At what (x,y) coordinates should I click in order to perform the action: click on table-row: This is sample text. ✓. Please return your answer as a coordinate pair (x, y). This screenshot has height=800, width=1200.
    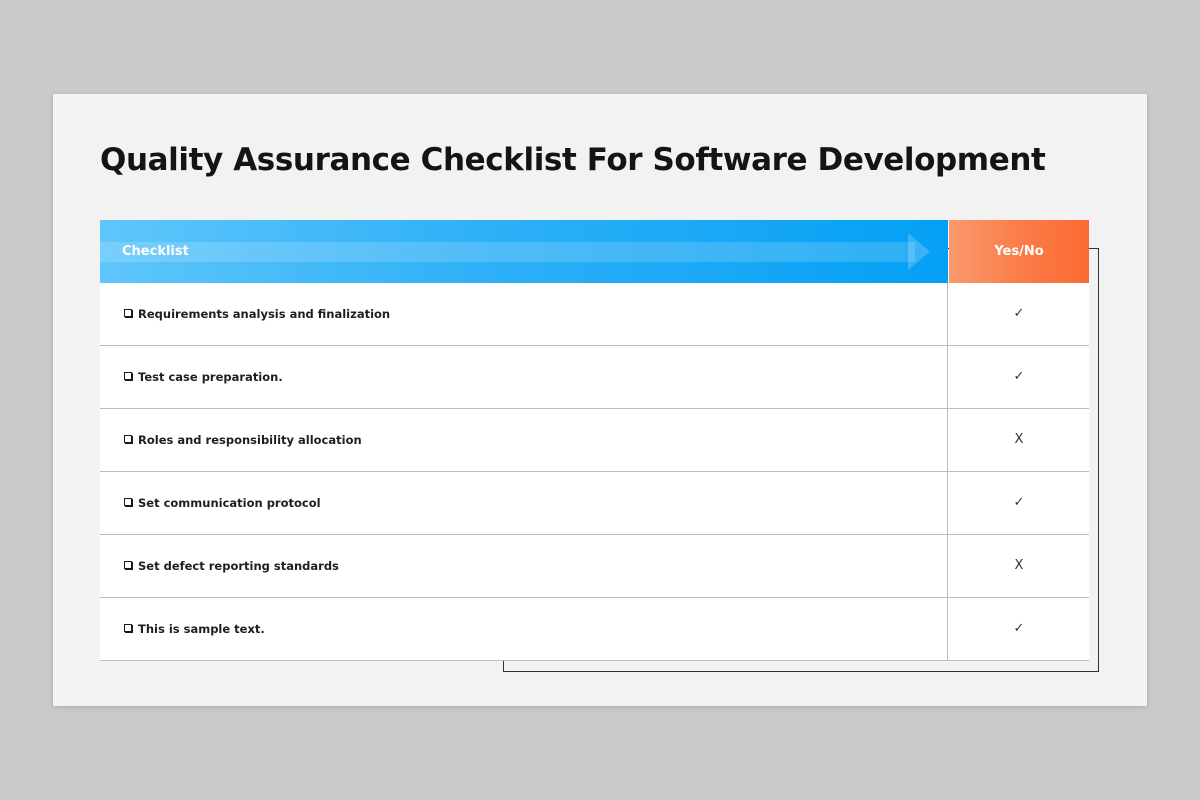
    Looking at the image, I should click on (594, 629).